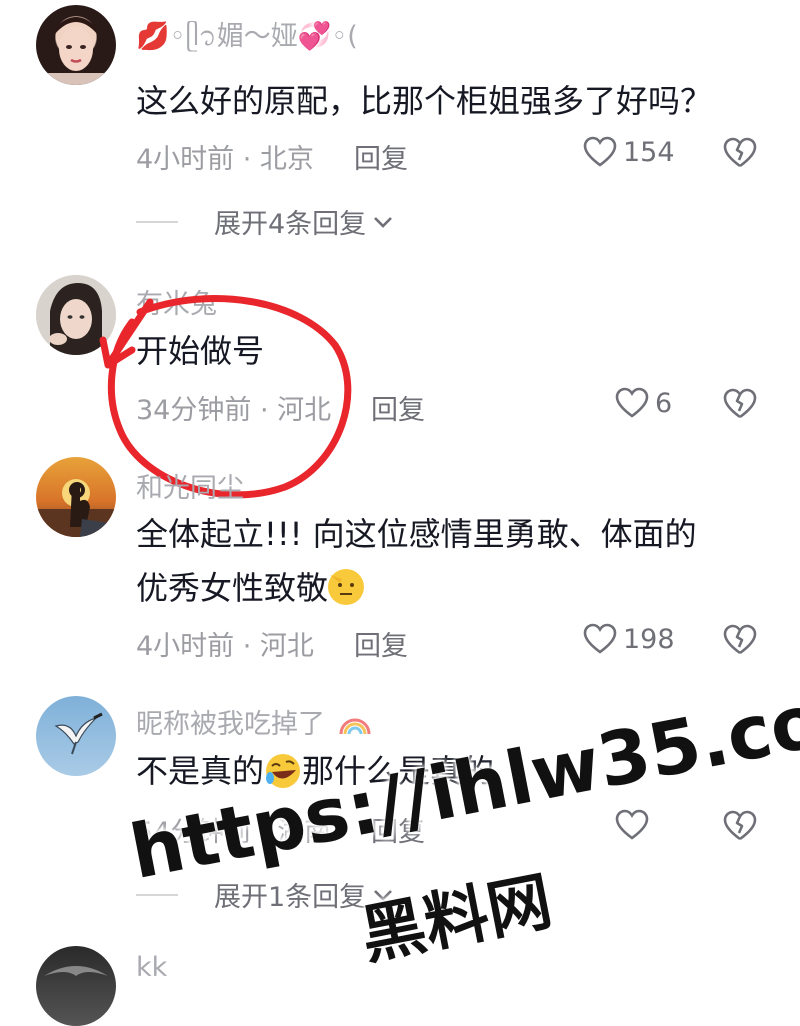 The image size is (800, 1026). I want to click on avatar-sunset-hand, so click(76, 508).